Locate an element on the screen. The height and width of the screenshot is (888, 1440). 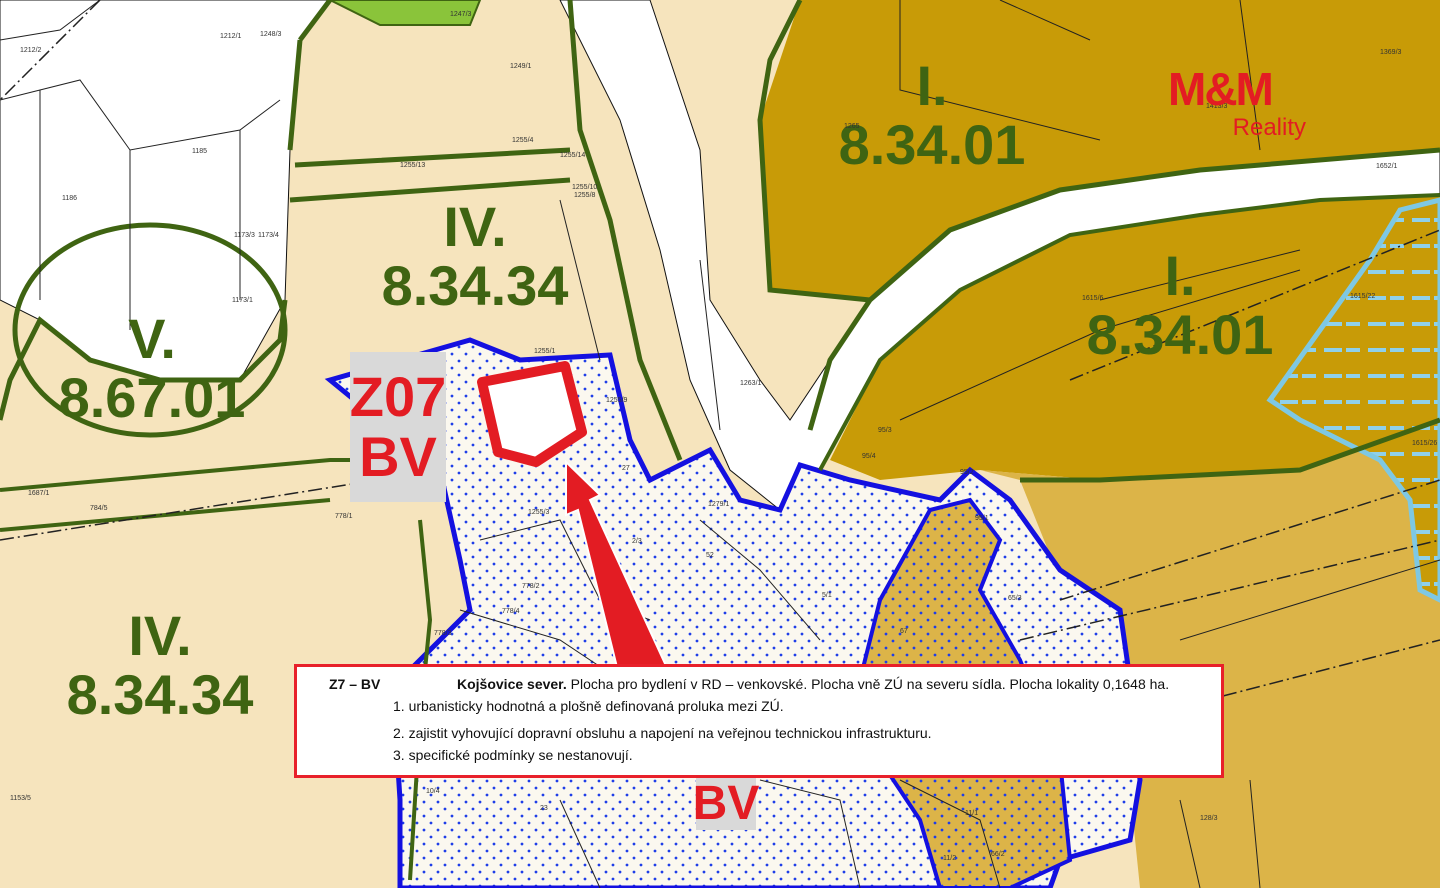
parcel-number: 1615/26 is located at coordinates (1424, 443).